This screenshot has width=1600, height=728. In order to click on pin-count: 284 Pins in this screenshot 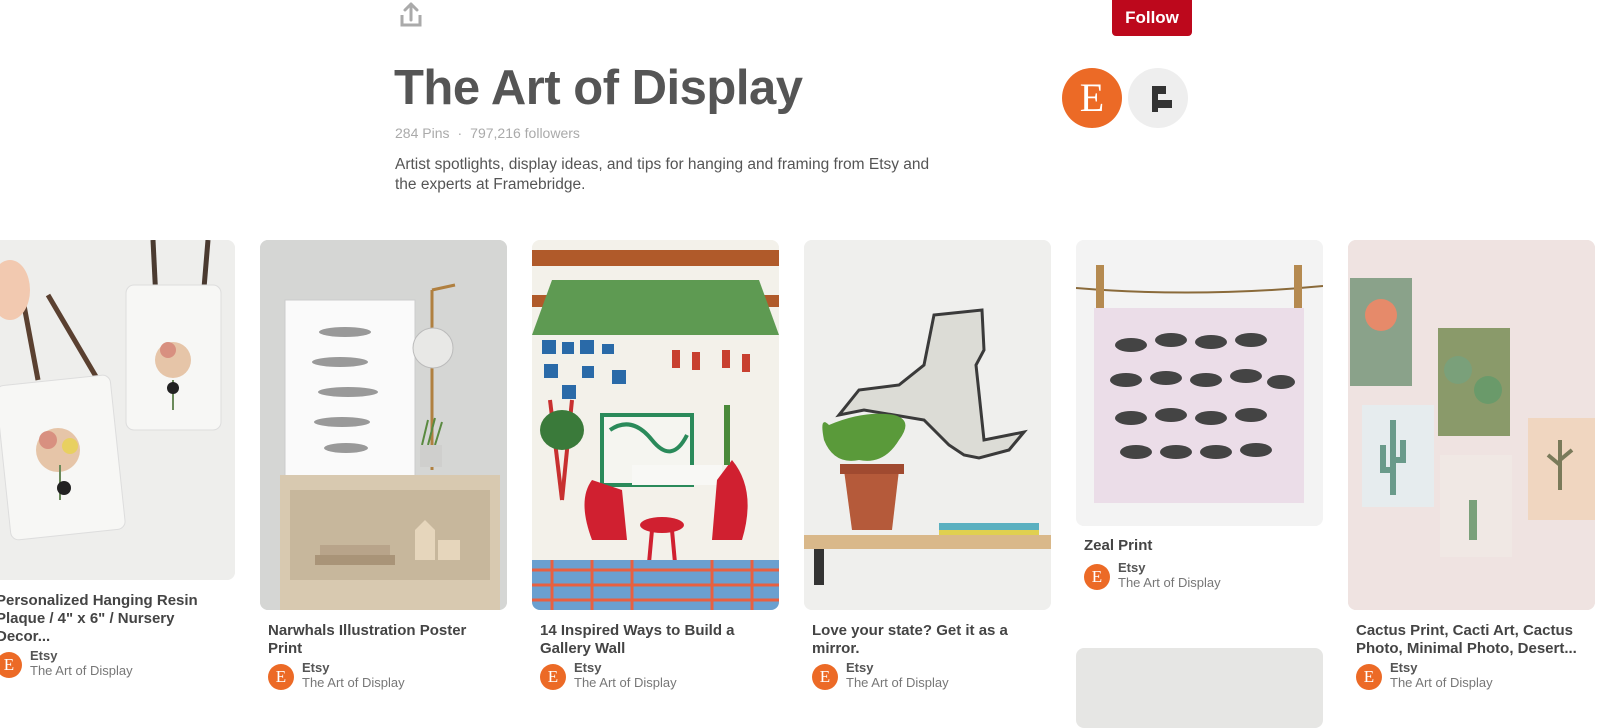, I will do `click(422, 133)`.